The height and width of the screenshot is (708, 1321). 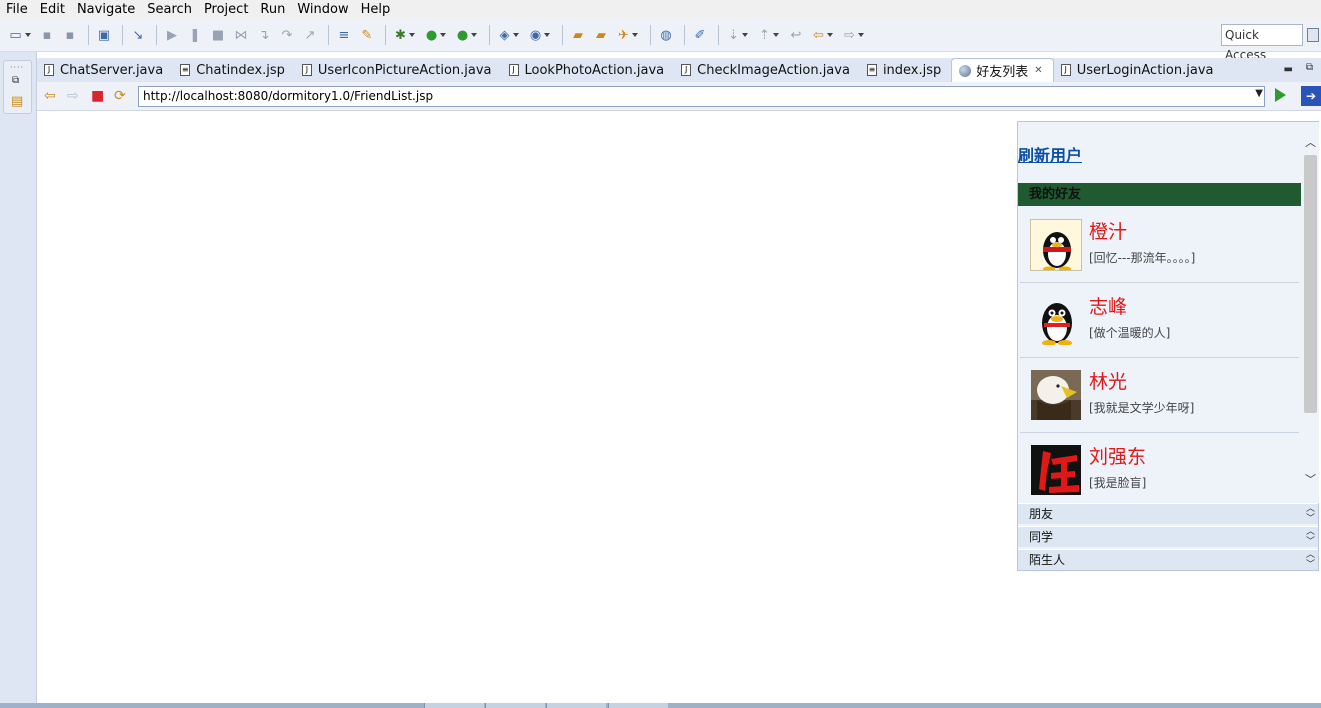 I want to click on menu-navigate: Navigate, so click(x=106, y=9).